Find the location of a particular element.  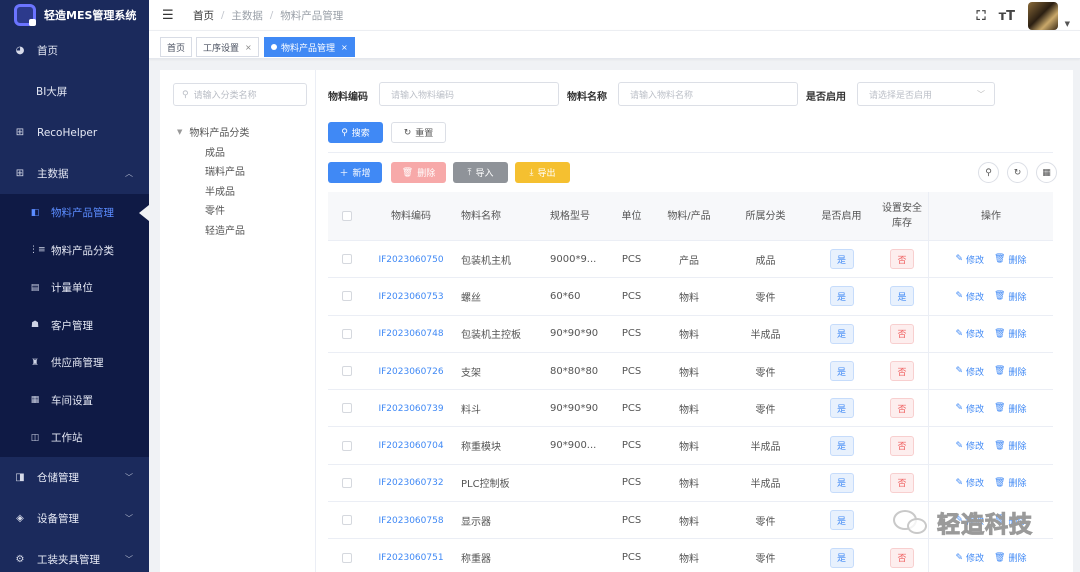

material-code-link: IF2023060726 is located at coordinates (410, 372).